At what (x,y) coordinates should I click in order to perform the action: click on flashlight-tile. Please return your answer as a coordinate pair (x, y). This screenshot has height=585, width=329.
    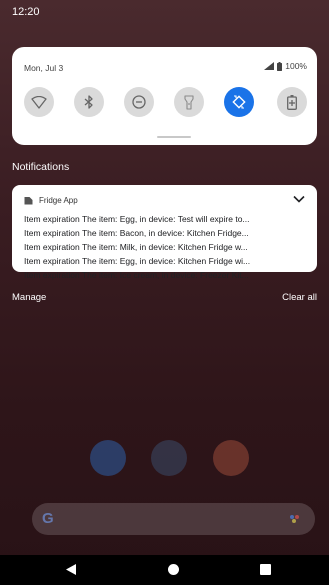
    Looking at the image, I should click on (189, 102).